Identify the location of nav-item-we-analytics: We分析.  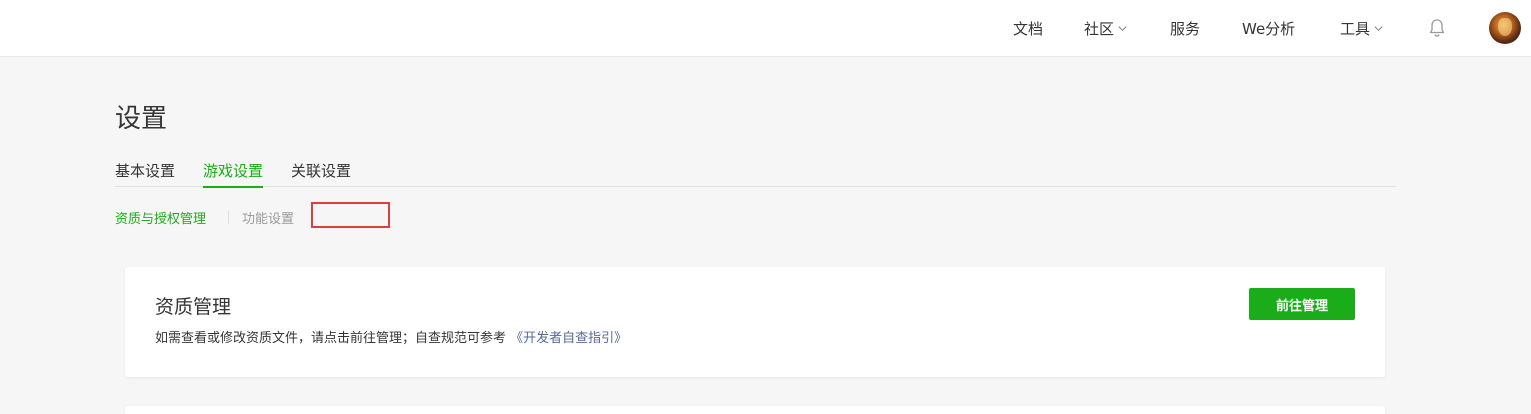
(1268, 28).